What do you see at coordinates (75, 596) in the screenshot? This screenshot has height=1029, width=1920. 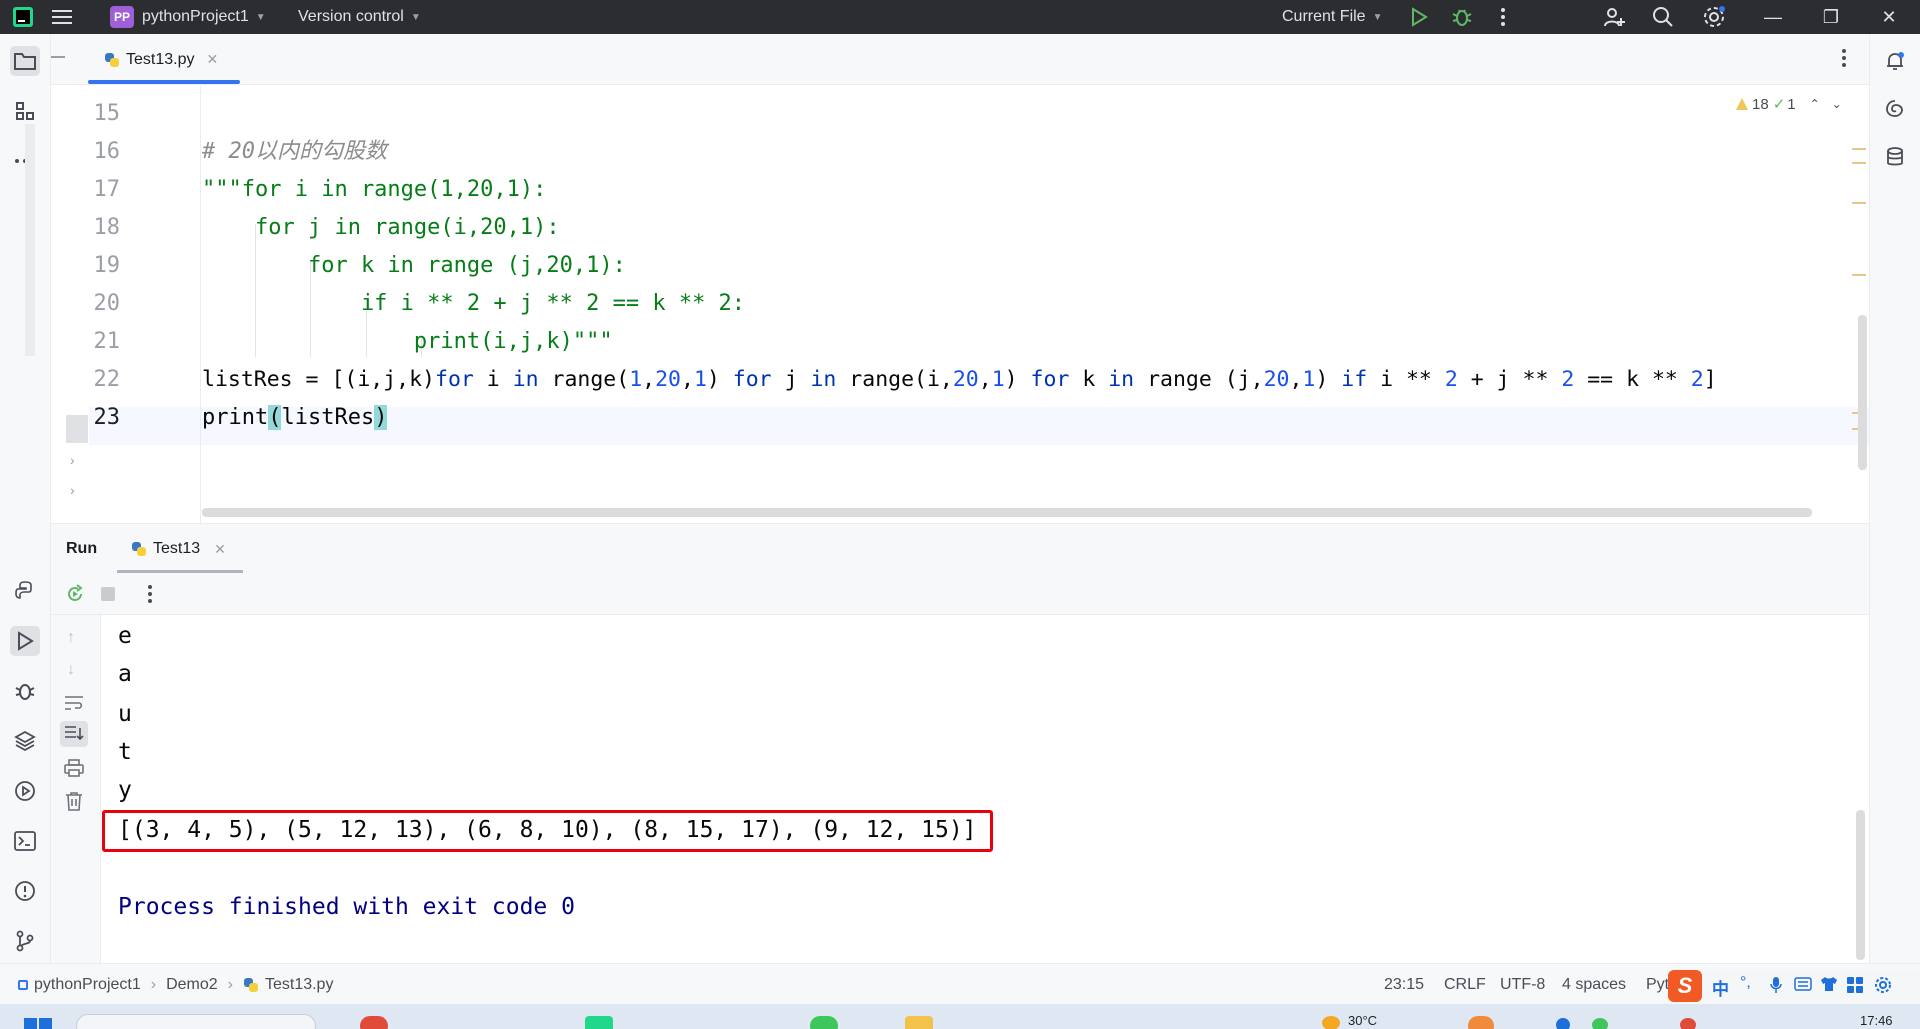 I see `rerun-icon` at bounding box center [75, 596].